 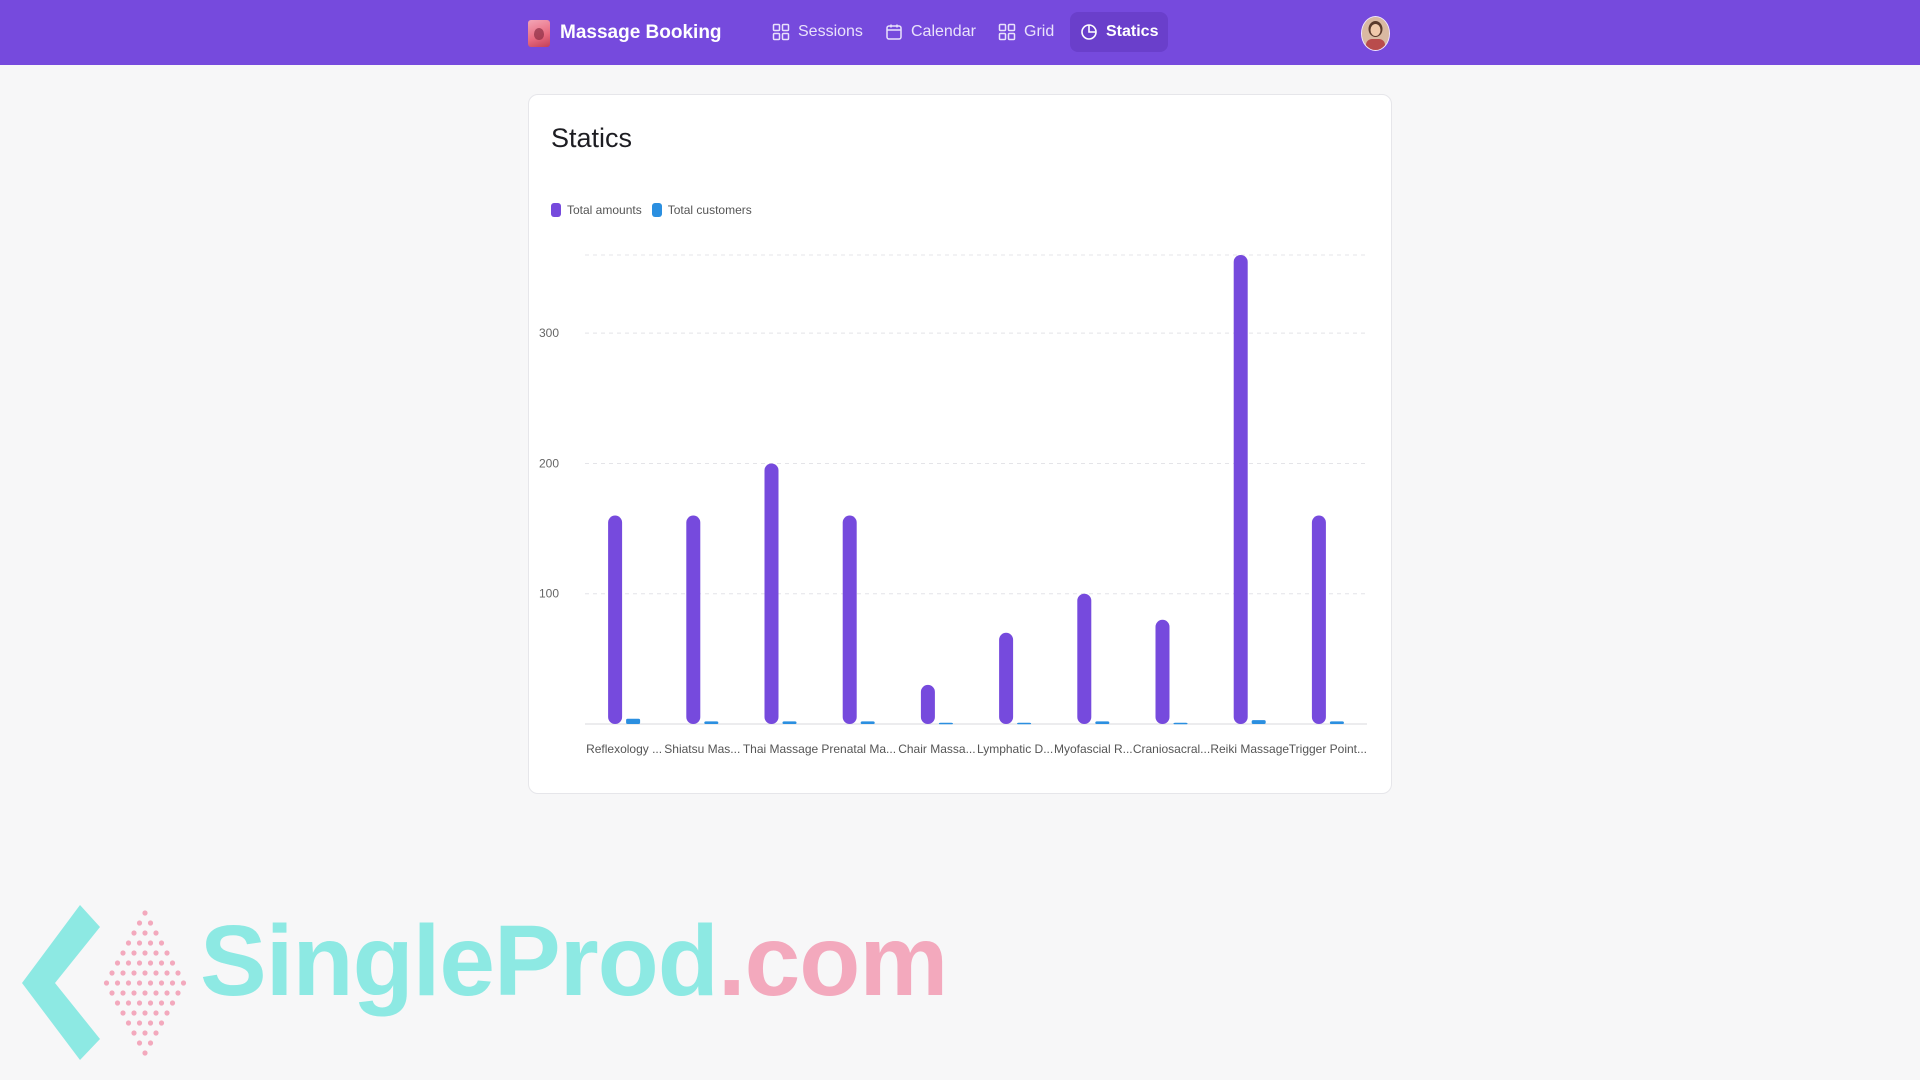 I want to click on avatar-icon, so click(x=1375, y=33).